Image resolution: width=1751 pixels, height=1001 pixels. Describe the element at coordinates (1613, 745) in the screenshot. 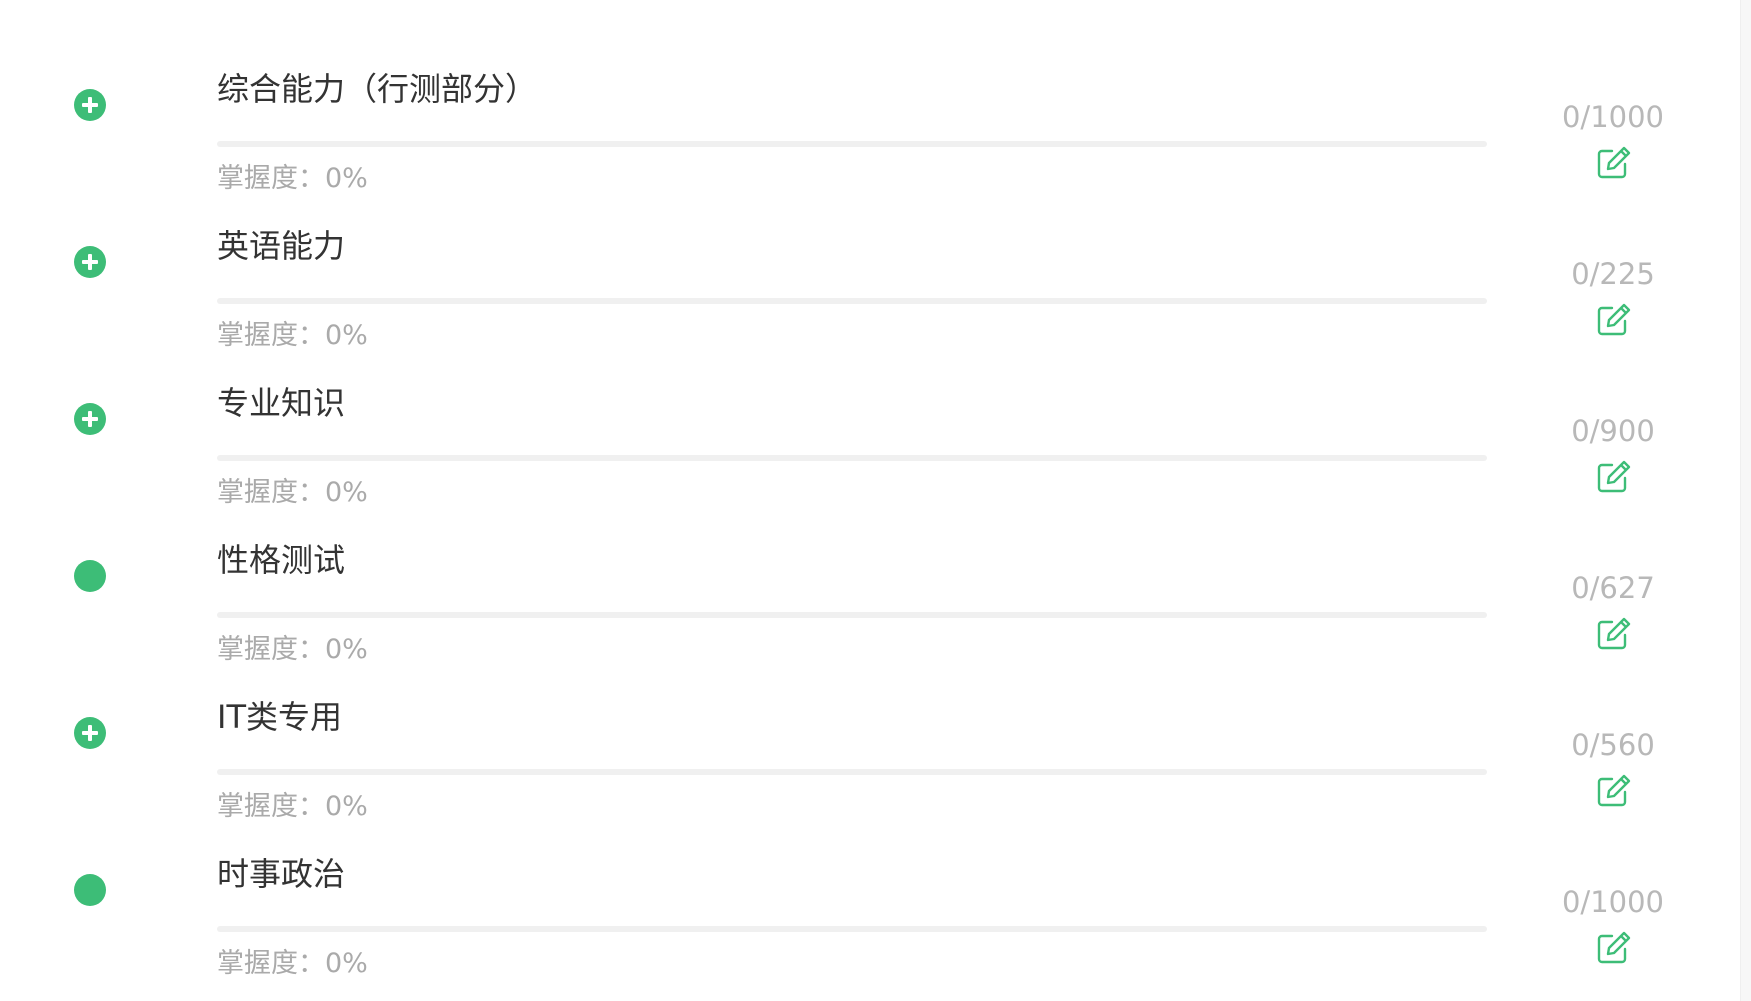

I see `question-count: 0/560` at that location.